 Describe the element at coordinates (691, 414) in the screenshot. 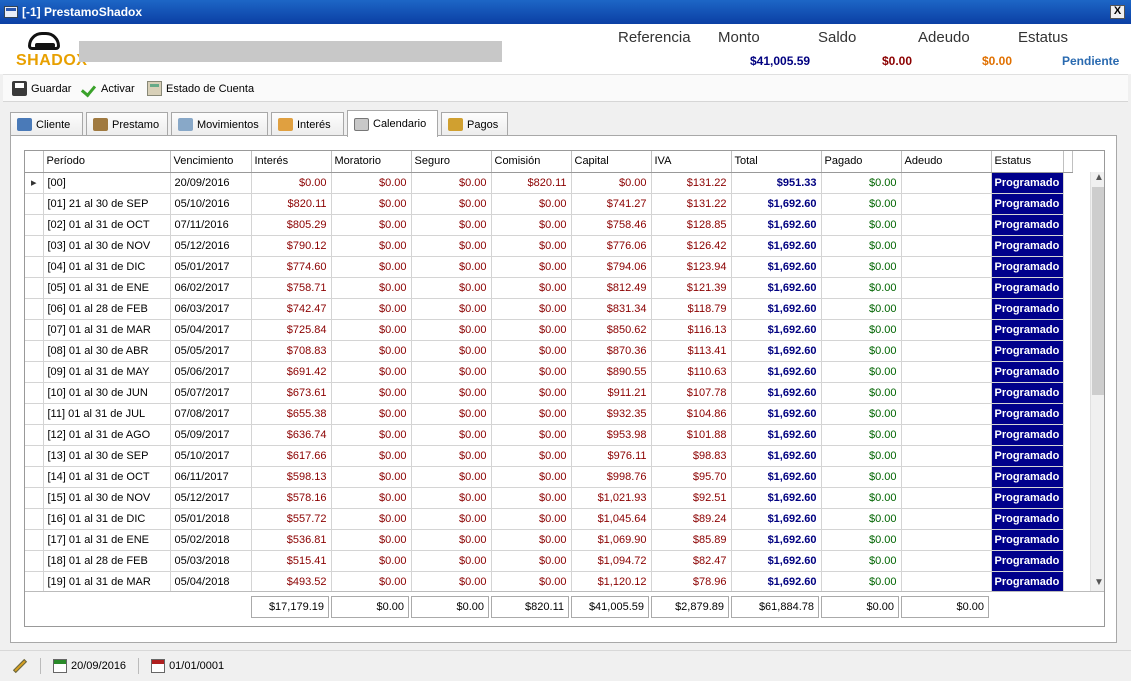

I see `table-cell: $104.86` at that location.